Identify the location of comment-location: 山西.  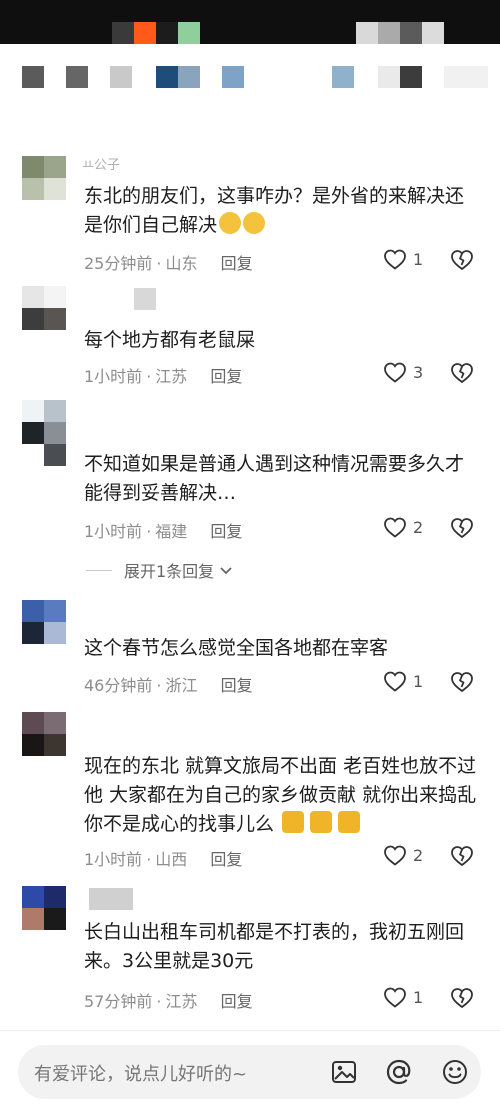
(171, 859).